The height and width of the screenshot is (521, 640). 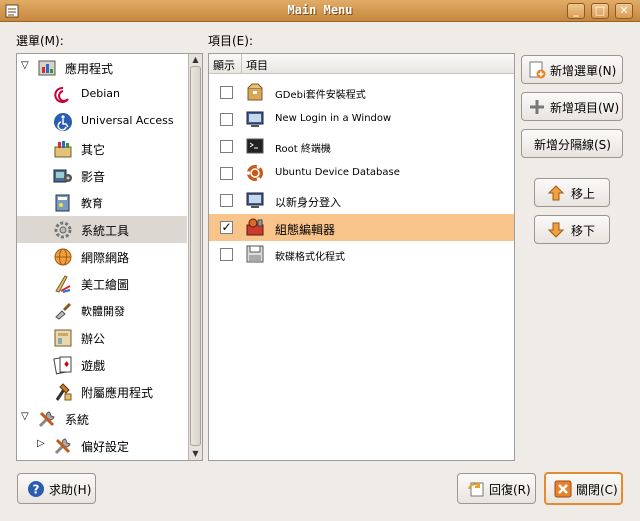 I want to click on arrow-up-icon, so click(x=556, y=193).